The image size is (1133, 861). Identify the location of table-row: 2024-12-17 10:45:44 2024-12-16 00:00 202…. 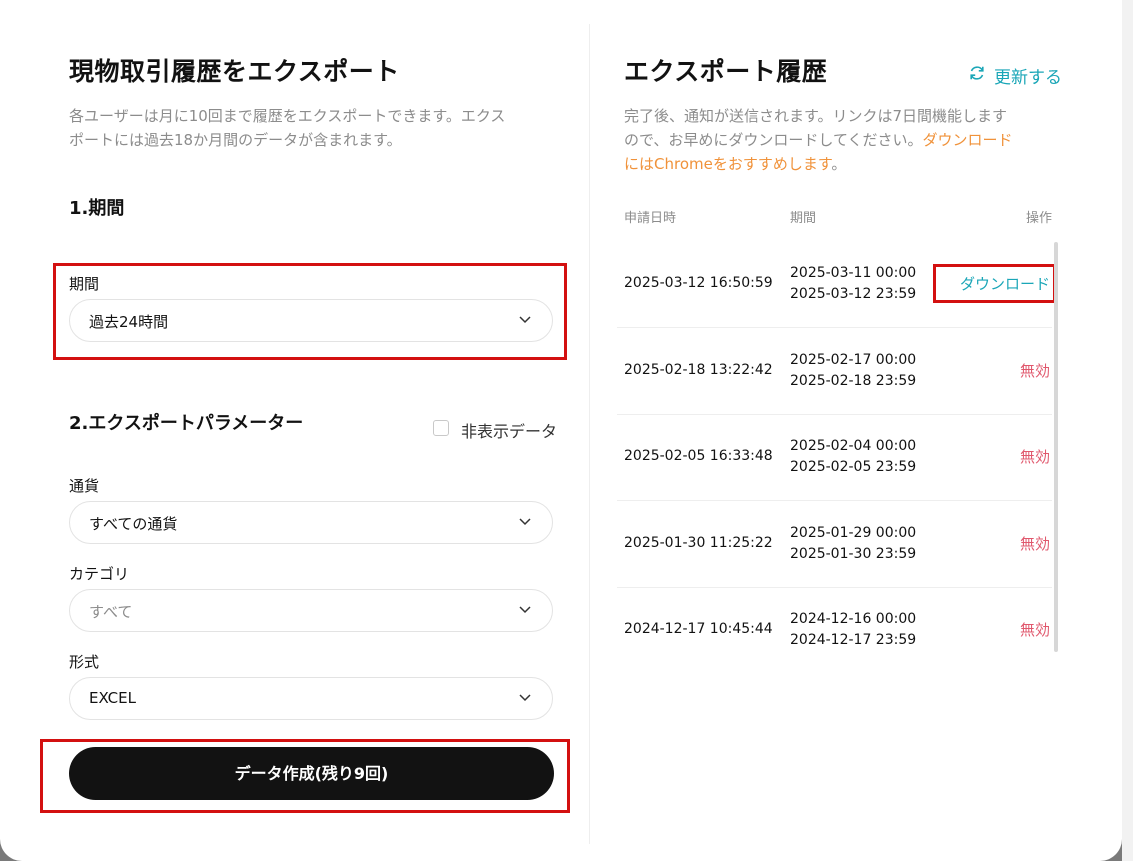
(834, 630).